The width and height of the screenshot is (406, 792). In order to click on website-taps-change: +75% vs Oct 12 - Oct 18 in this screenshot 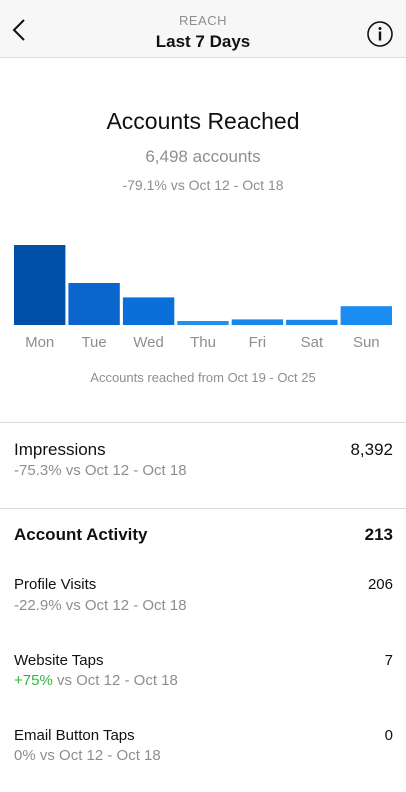, I will do `click(96, 680)`.